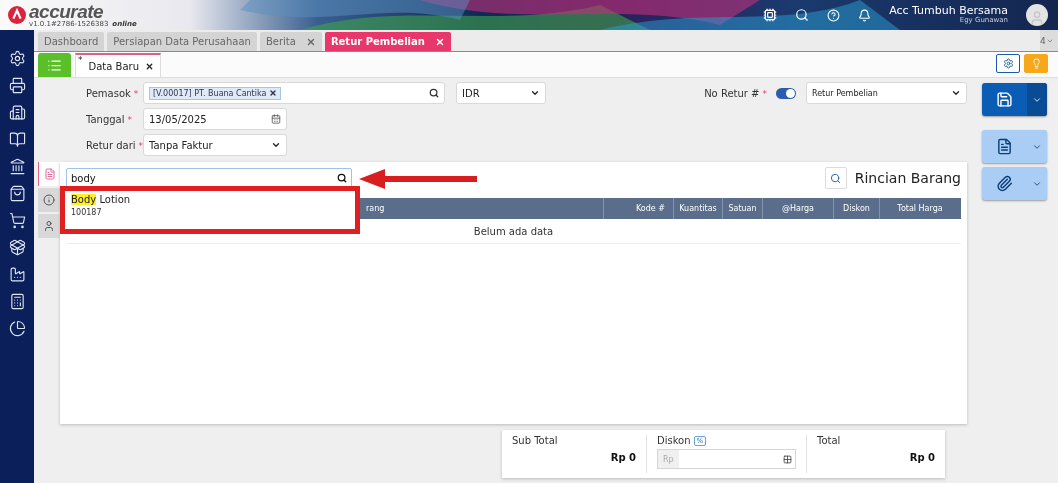 The width and height of the screenshot is (1058, 483). What do you see at coordinates (742, 208) in the screenshot?
I see `column-header: Satuan` at bounding box center [742, 208].